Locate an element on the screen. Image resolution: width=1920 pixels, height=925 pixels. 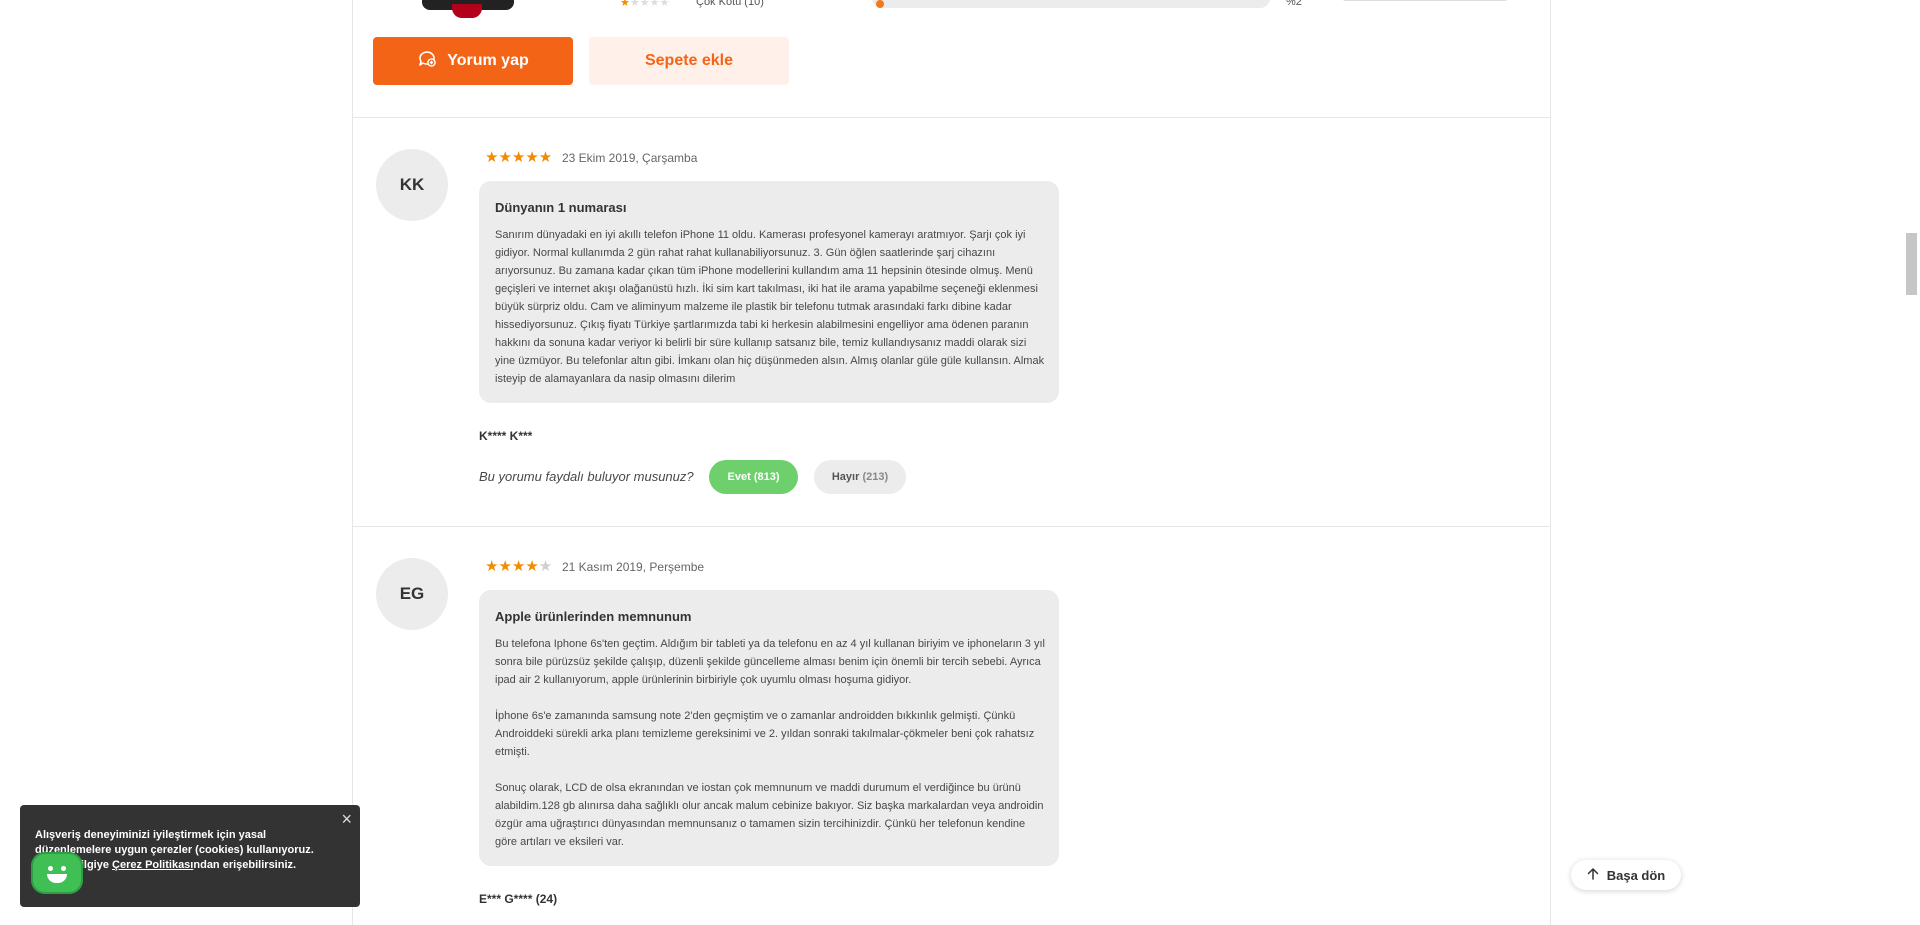
cookie-text-end: ndan erişebilirsiniz. is located at coordinates (245, 865).